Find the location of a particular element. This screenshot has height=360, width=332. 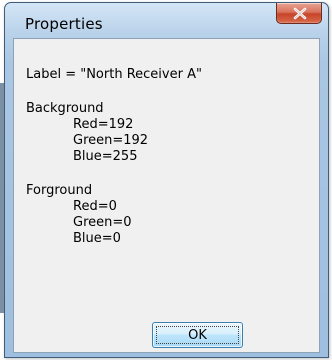

focus-rectangle is located at coordinates (197, 335).